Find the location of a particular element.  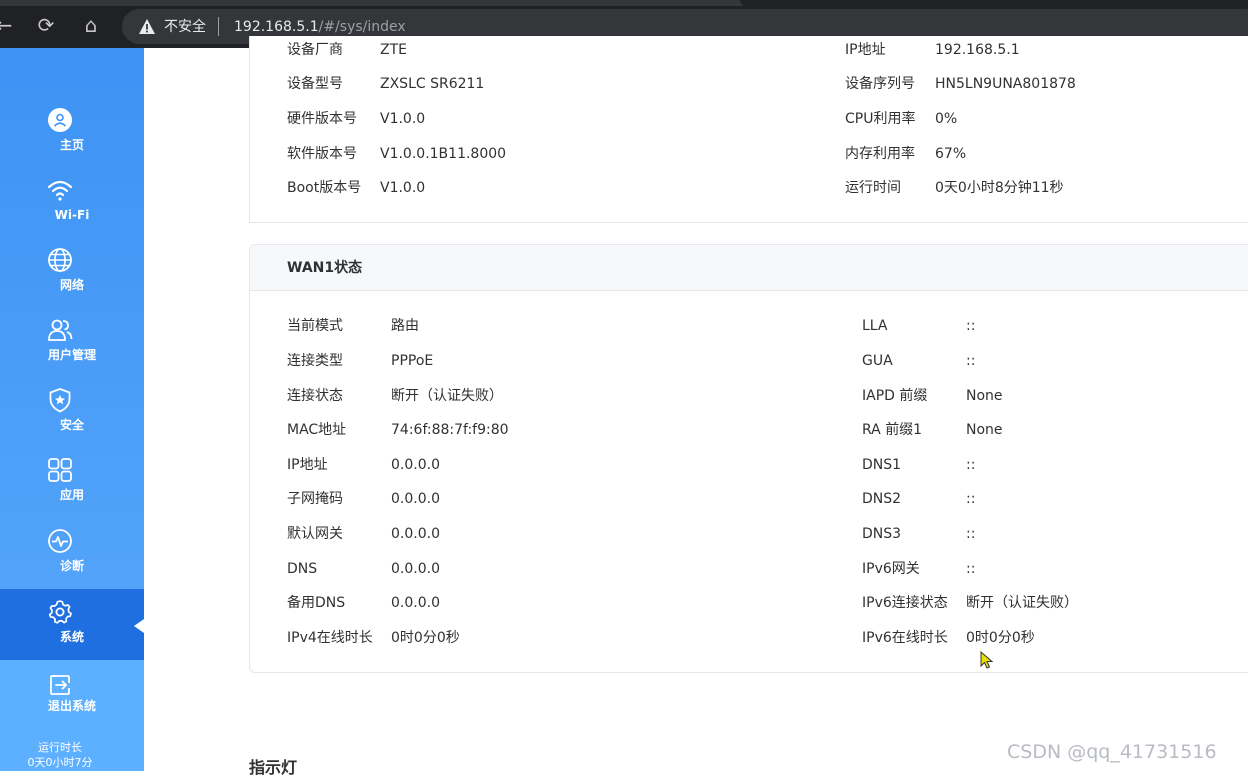

wan-mode-value: 路由 is located at coordinates (405, 326).